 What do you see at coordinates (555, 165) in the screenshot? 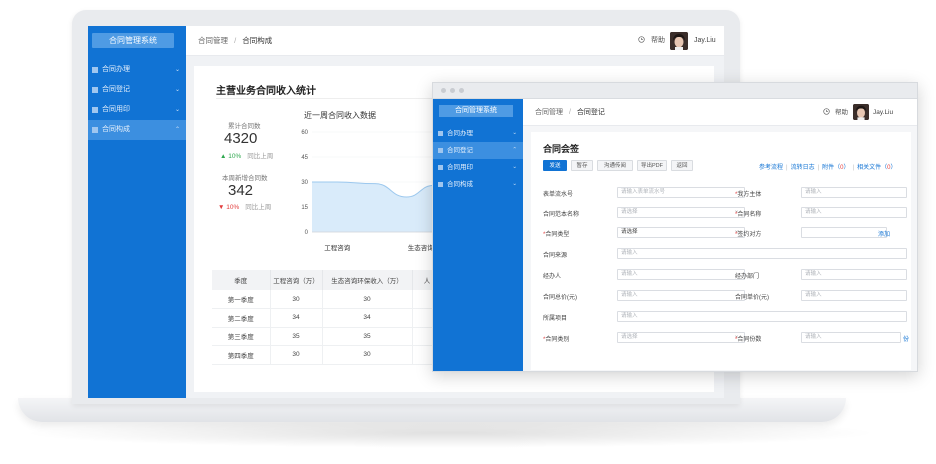
I see `send-button: 发送` at bounding box center [555, 165].